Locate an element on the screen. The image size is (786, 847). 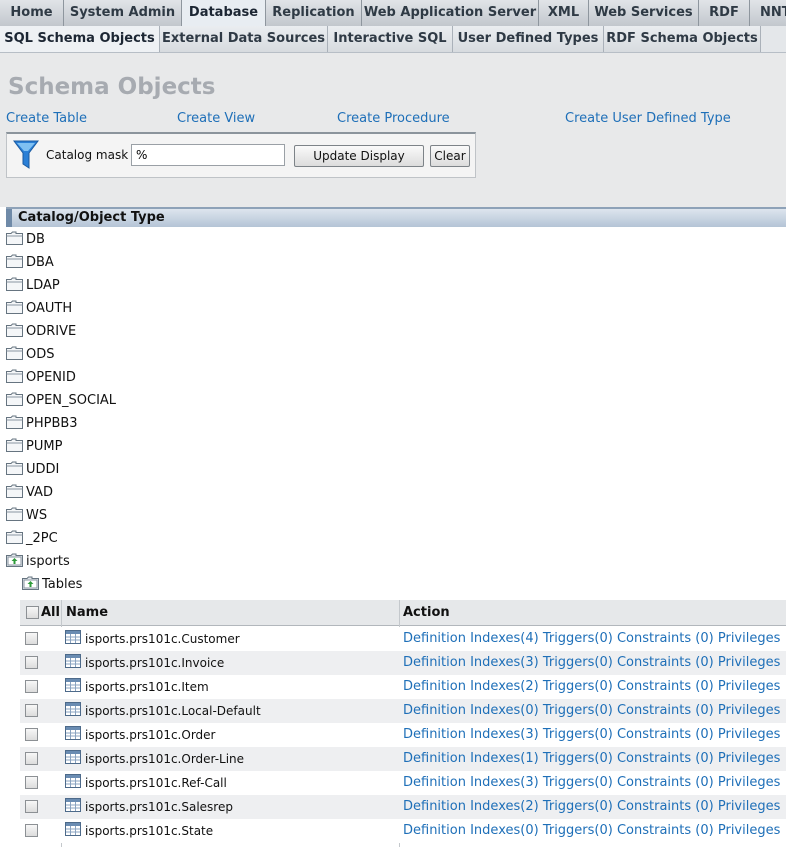
tab-rdf: RDF is located at coordinates (724, 13).